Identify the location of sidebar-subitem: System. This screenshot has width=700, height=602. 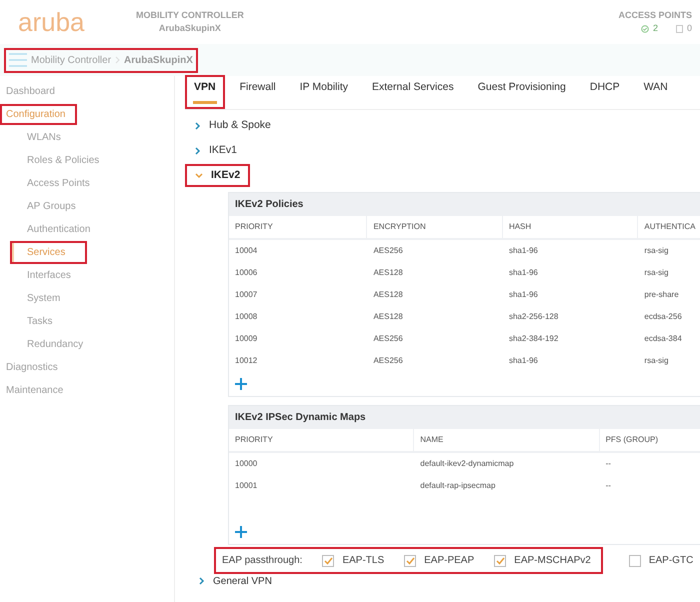
(36, 298).